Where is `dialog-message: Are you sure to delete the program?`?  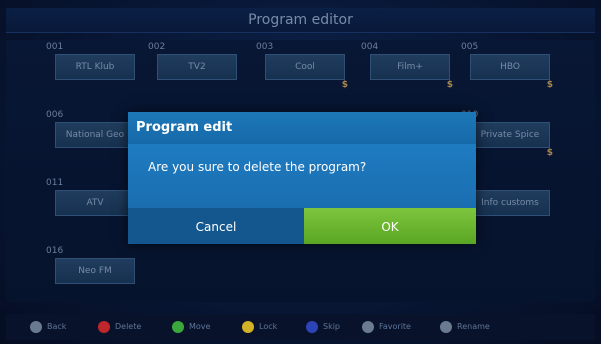 dialog-message: Are you sure to delete the program? is located at coordinates (302, 176).